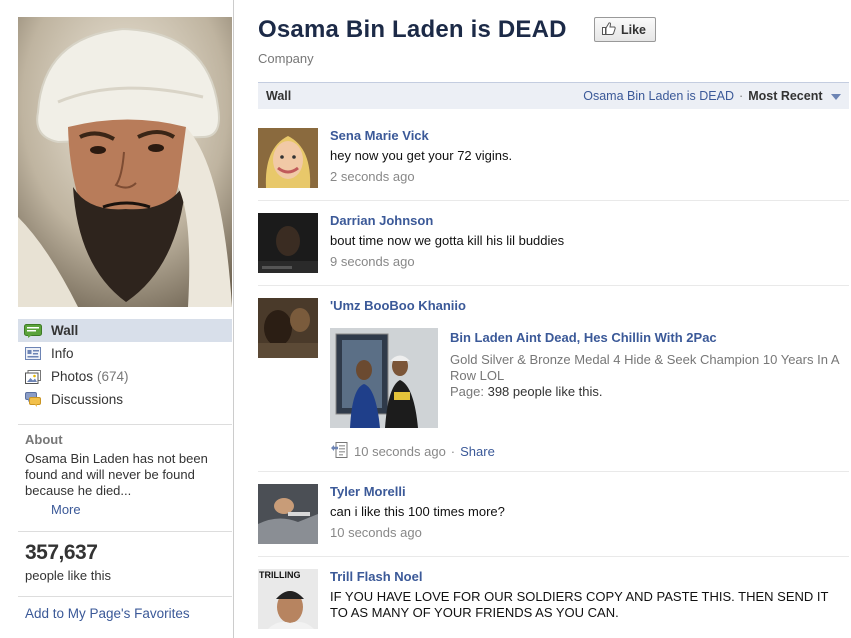 This screenshot has height=638, width=851. What do you see at coordinates (339, 451) in the screenshot?
I see `page-share-icon` at bounding box center [339, 451].